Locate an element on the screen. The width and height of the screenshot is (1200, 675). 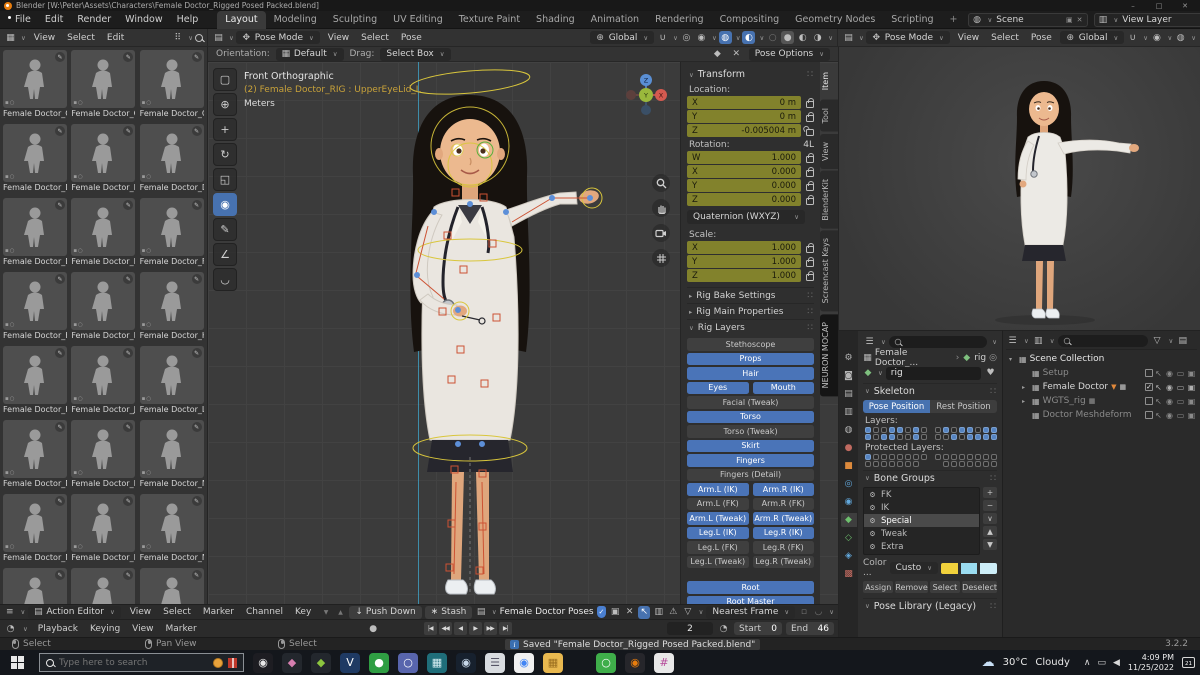
select-box-tool: ▢ is located at coordinates (225, 79).